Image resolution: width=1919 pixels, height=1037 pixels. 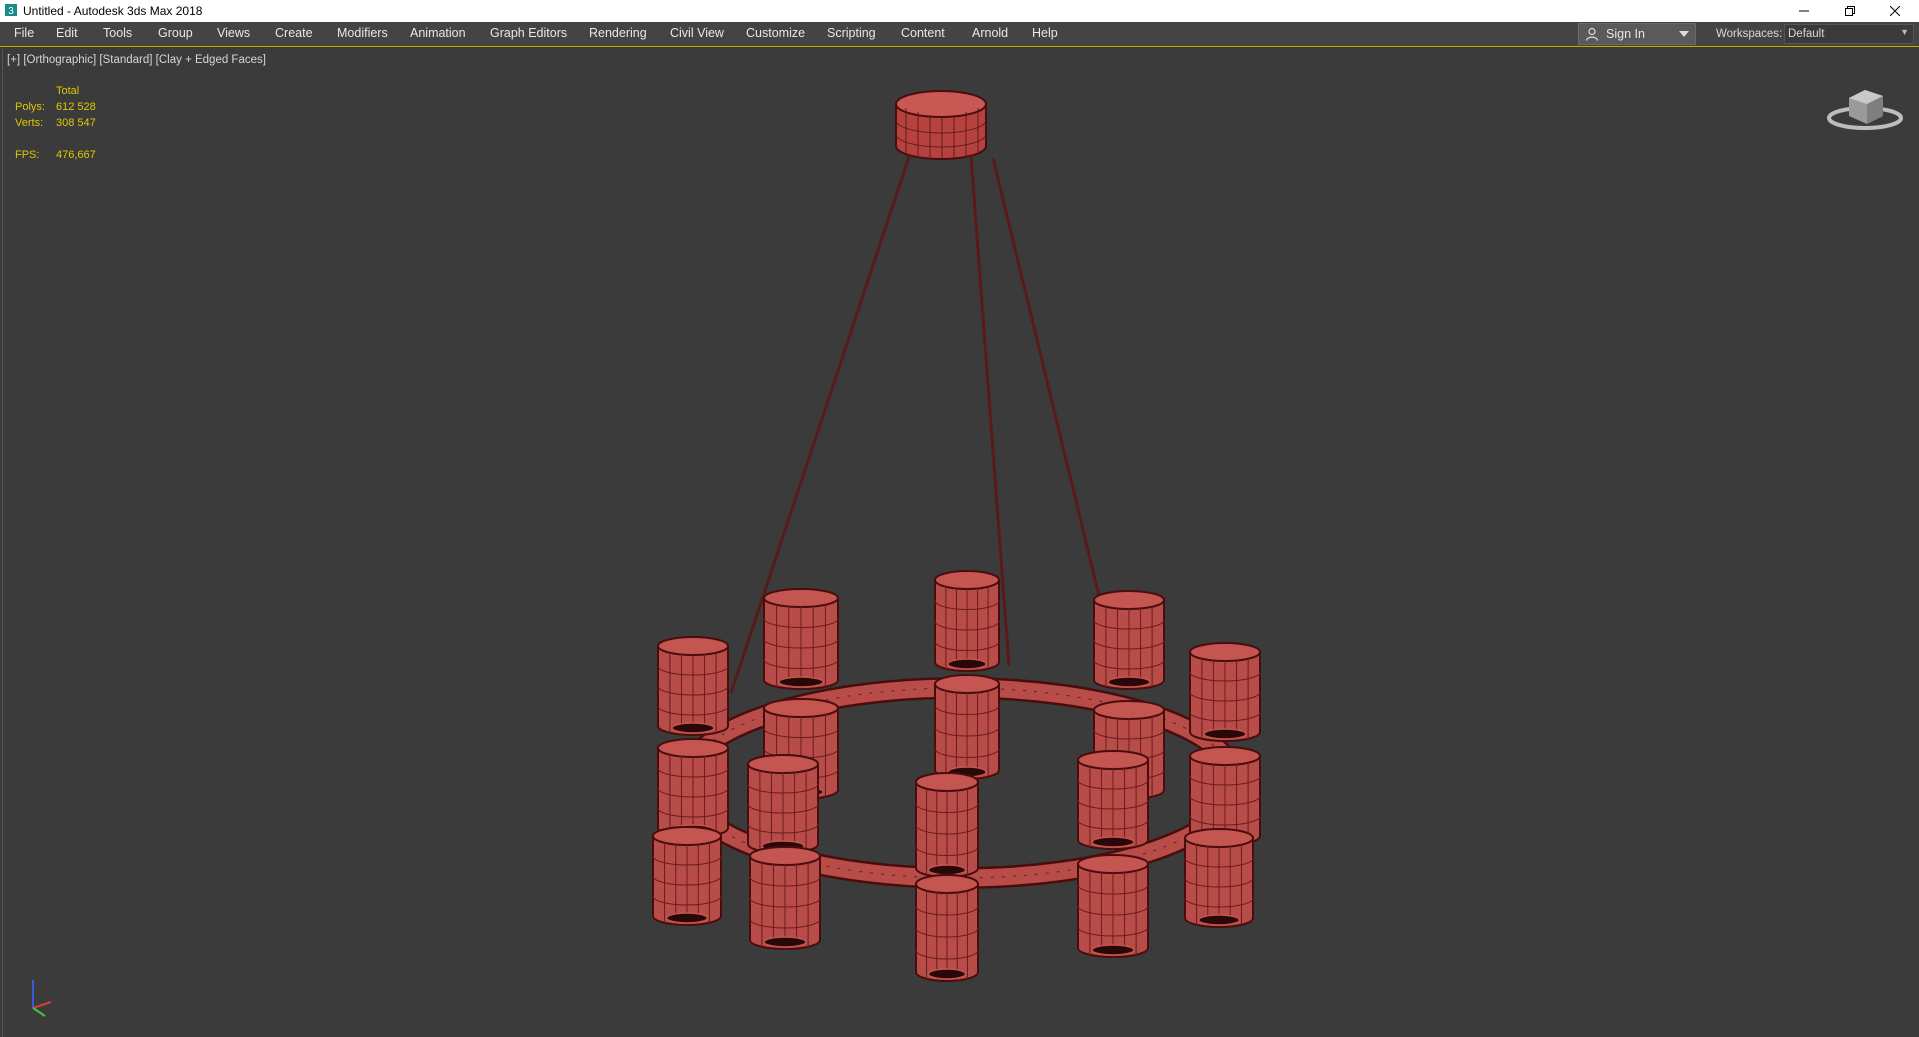 What do you see at coordinates (438, 33) in the screenshot?
I see `menu-animation: Animation` at bounding box center [438, 33].